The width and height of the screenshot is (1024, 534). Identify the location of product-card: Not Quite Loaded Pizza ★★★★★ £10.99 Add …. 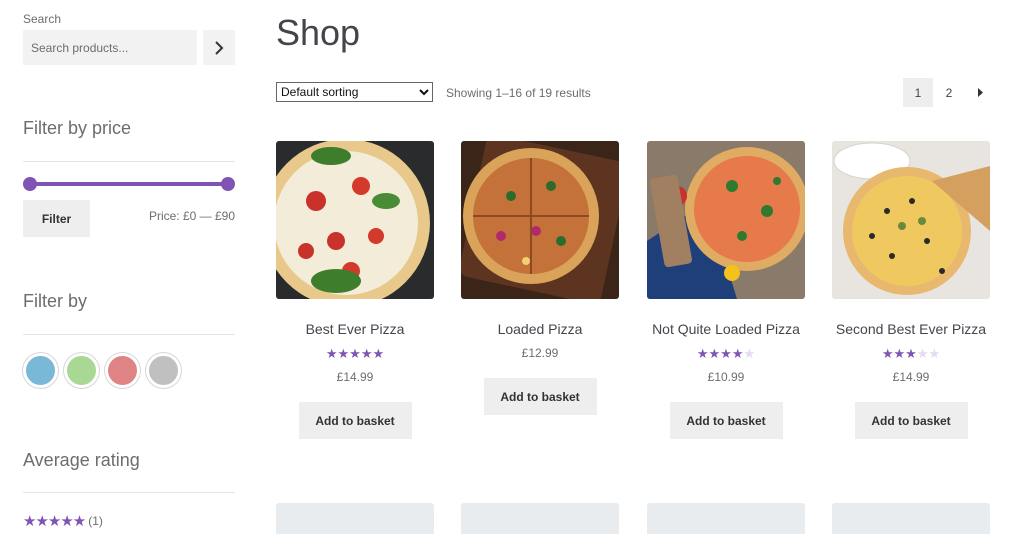
(726, 290).